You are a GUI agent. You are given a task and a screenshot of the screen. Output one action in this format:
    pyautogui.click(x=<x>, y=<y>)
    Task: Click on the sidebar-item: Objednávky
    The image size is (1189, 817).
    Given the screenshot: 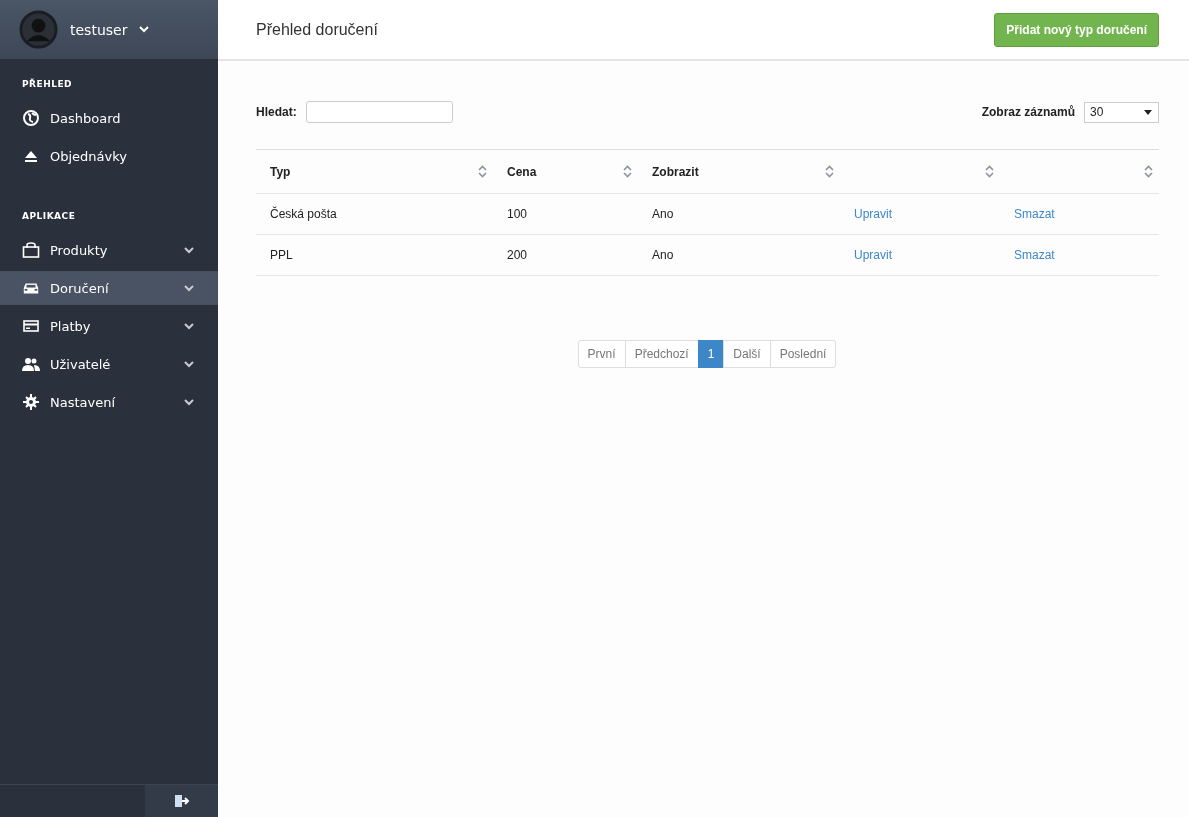 What is the action you would take?
    pyautogui.click(x=109, y=156)
    